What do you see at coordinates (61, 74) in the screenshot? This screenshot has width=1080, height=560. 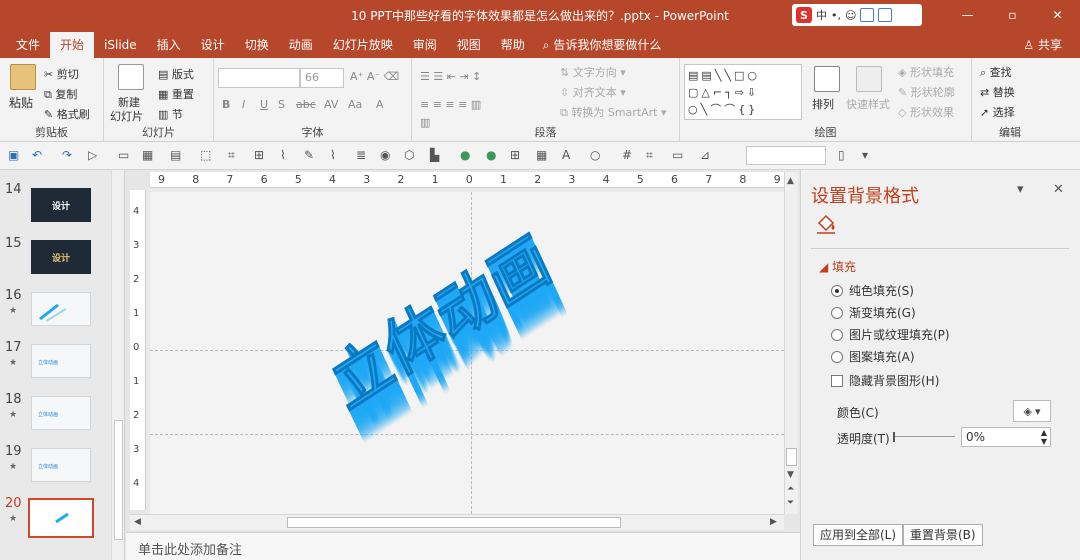 I see `cut-button: ✂ 剪切` at bounding box center [61, 74].